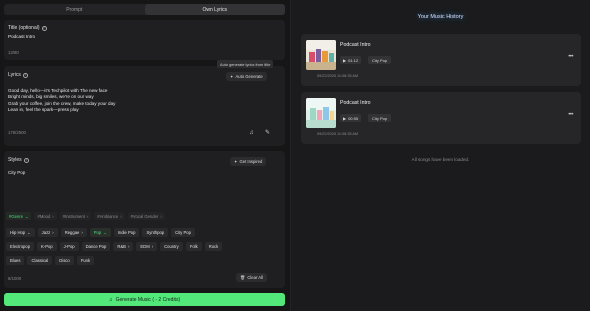 This screenshot has width=590, height=311. Describe the element at coordinates (141, 260) in the screenshot. I see `genre-chip-row: Blues Classical Disco Funk` at that location.